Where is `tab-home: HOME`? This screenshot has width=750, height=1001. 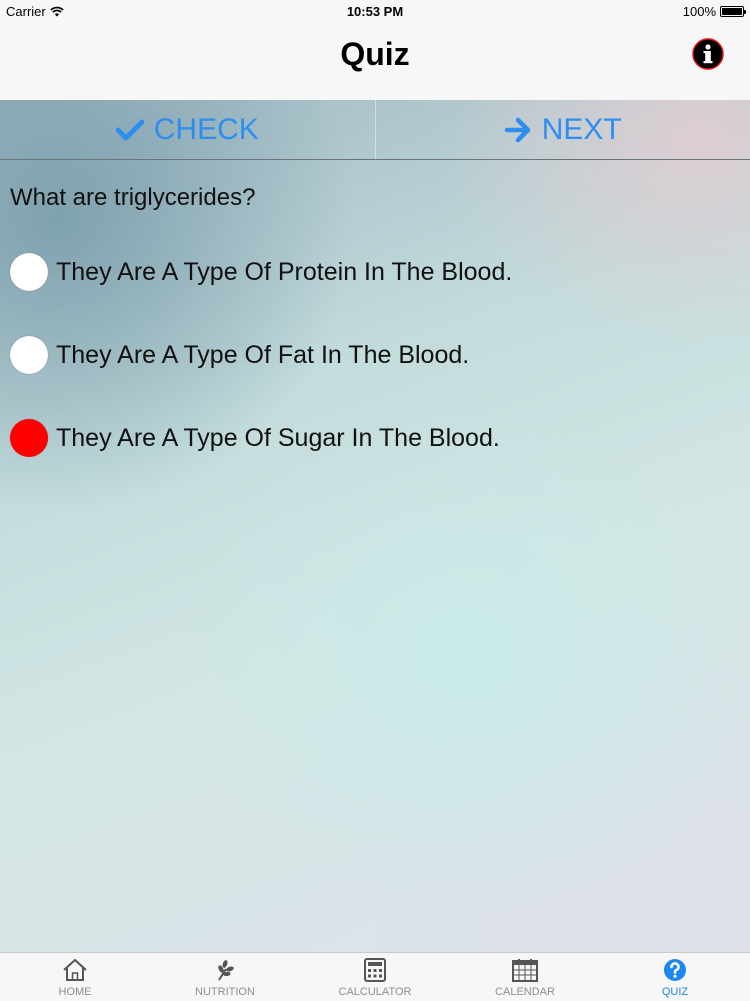 tab-home: HOME is located at coordinates (75, 977).